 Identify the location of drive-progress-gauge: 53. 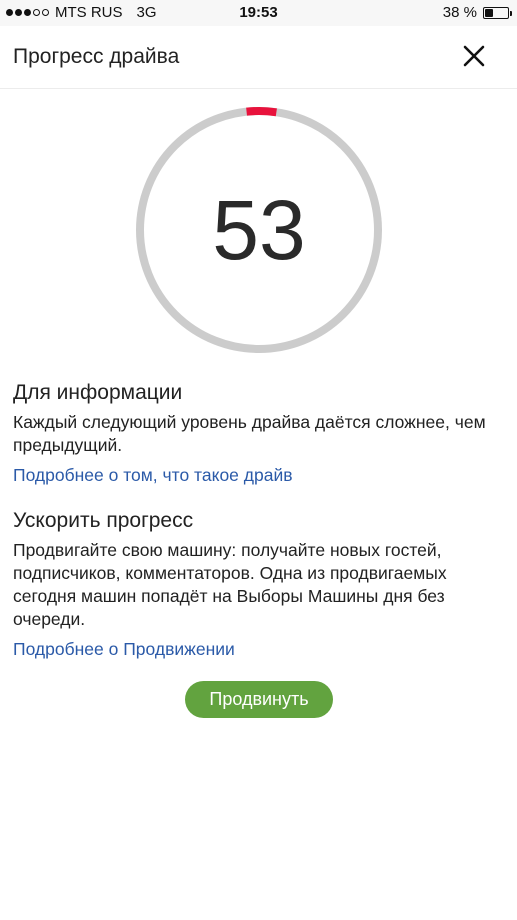
(259, 230).